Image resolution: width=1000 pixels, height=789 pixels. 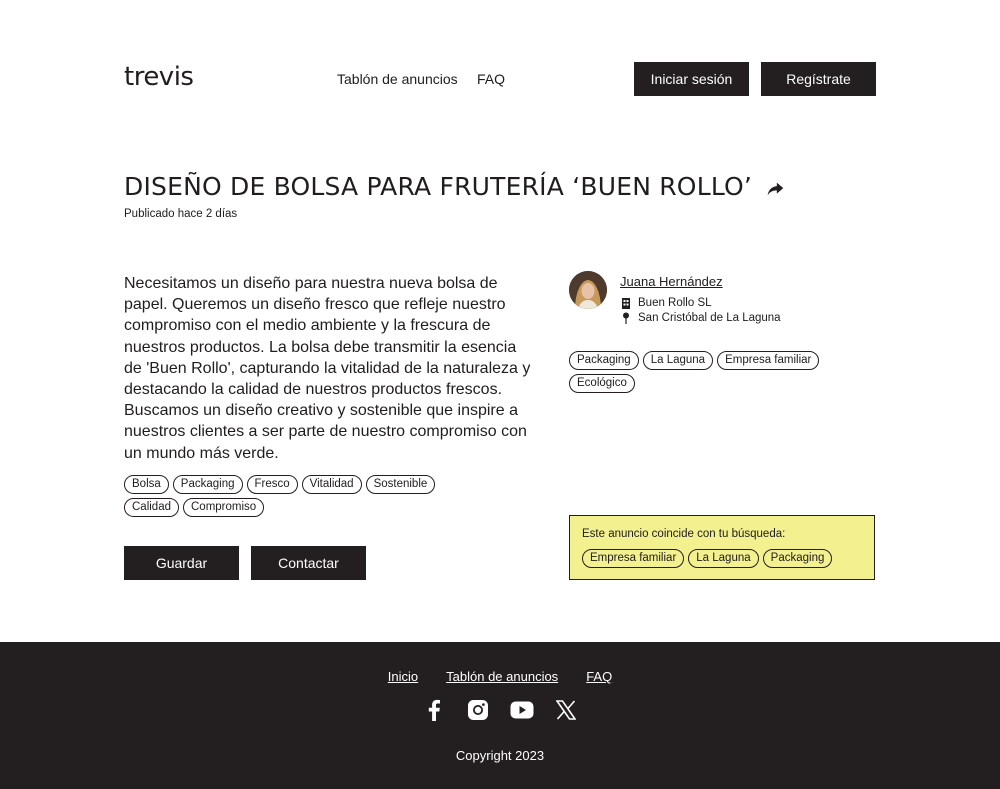 I want to click on author-location: San Cristóbal de La Laguna, so click(x=701, y=318).